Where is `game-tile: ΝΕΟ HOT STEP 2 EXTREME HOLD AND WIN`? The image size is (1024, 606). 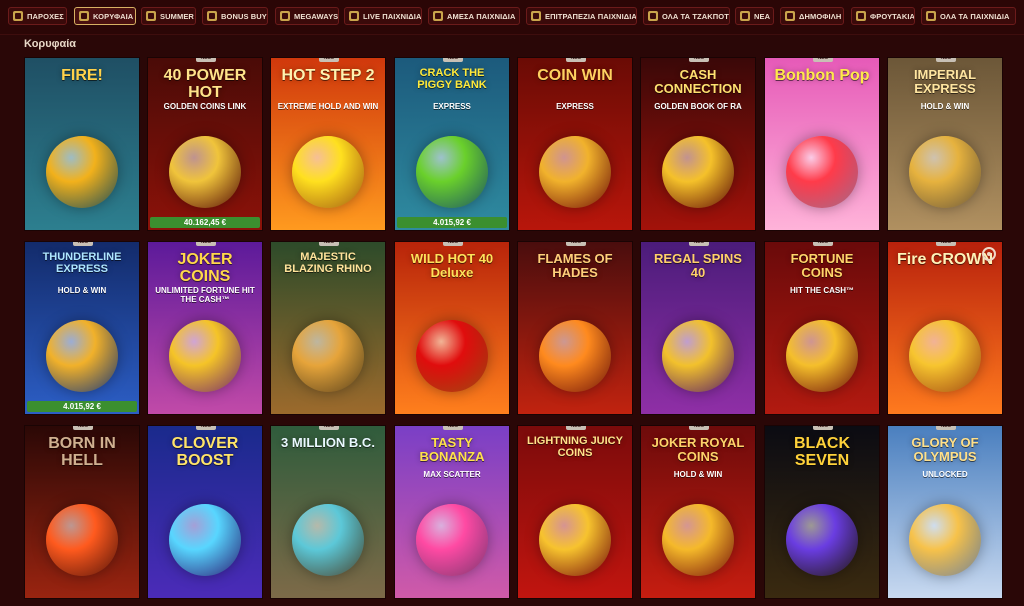
game-tile: ΝΕΟ HOT STEP 2 EXTREME HOLD AND WIN is located at coordinates (328, 144).